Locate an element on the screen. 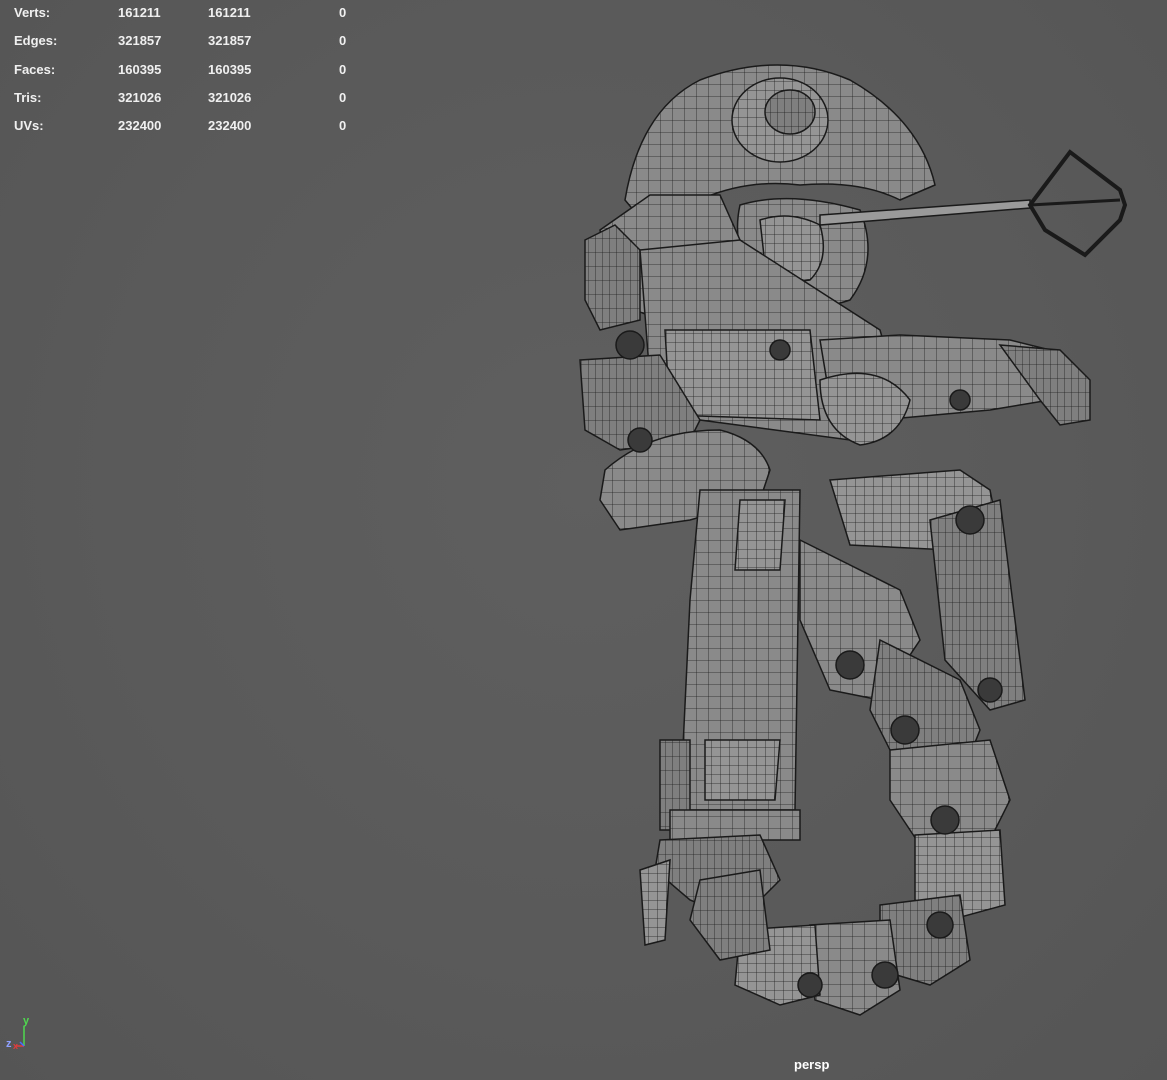 The image size is (1167, 1080). camera-label: persp is located at coordinates (812, 1064).